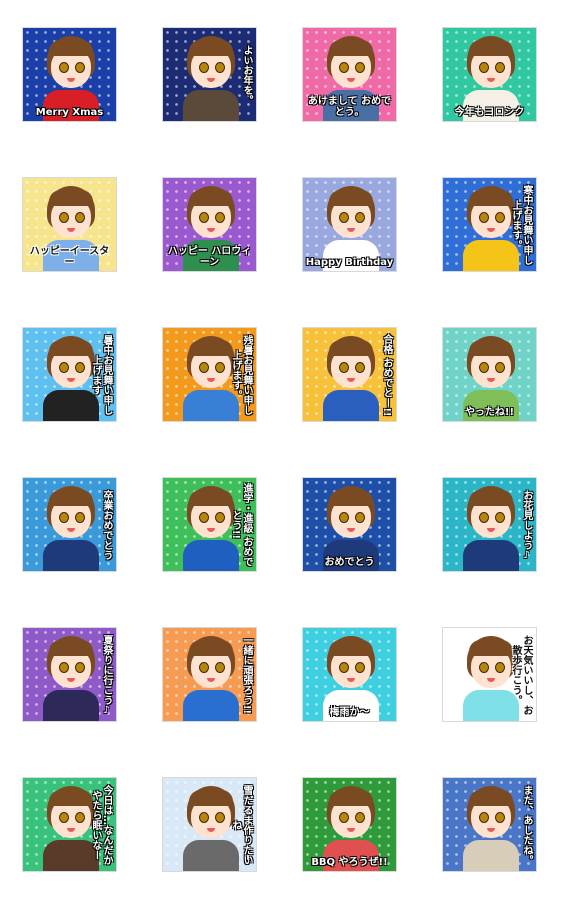 Image resolution: width=562 pixels, height=900 pixels. I want to click on sticker-caption: 合格 おめでとー!!, so click(386, 375).